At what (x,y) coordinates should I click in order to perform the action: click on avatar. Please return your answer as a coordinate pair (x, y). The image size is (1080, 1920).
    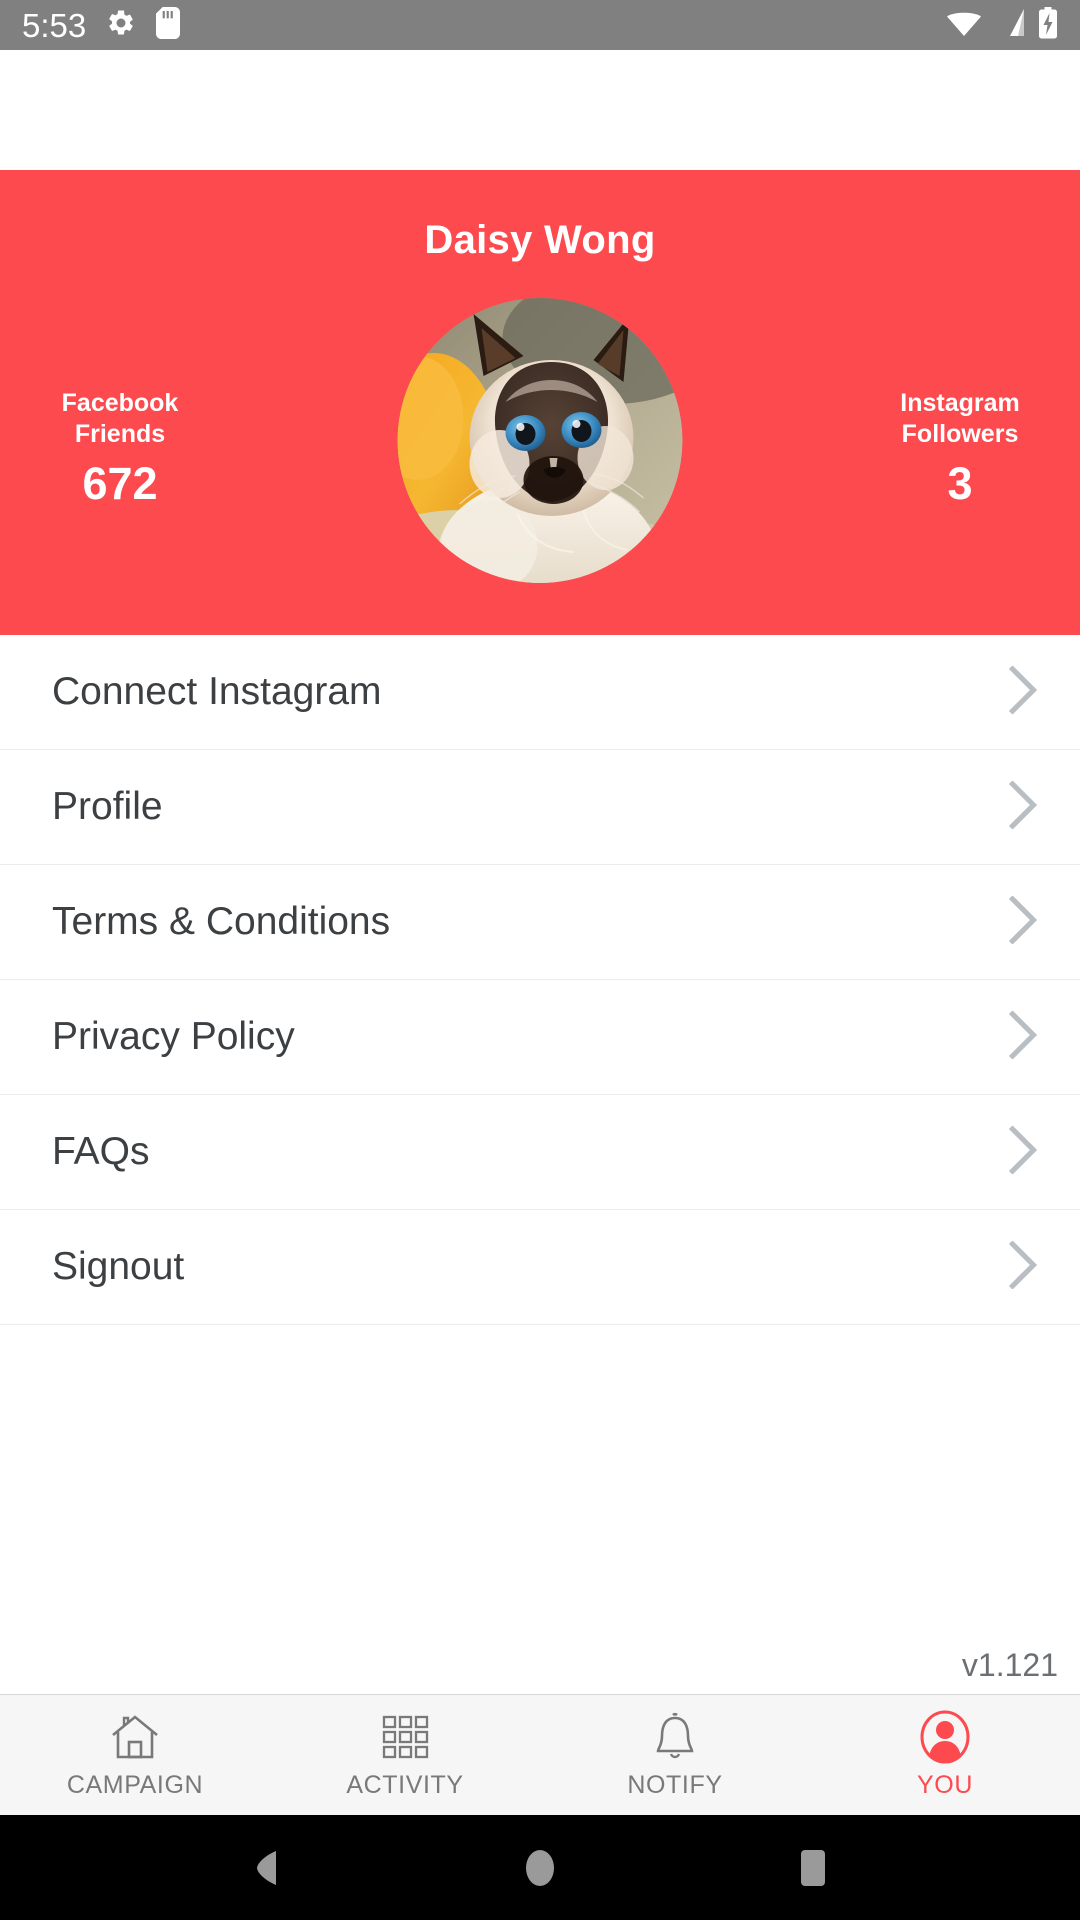
    Looking at the image, I should click on (540, 440).